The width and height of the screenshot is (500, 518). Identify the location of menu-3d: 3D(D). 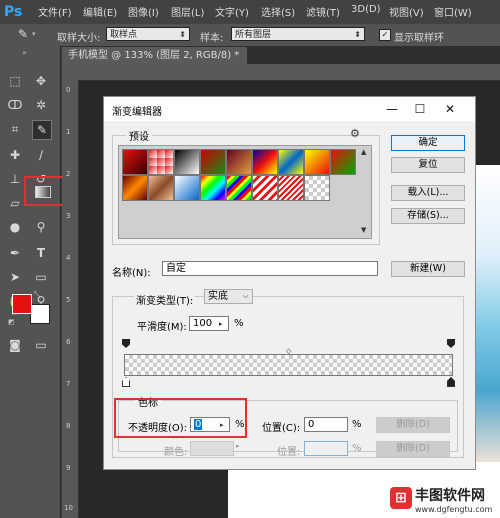
(366, 9).